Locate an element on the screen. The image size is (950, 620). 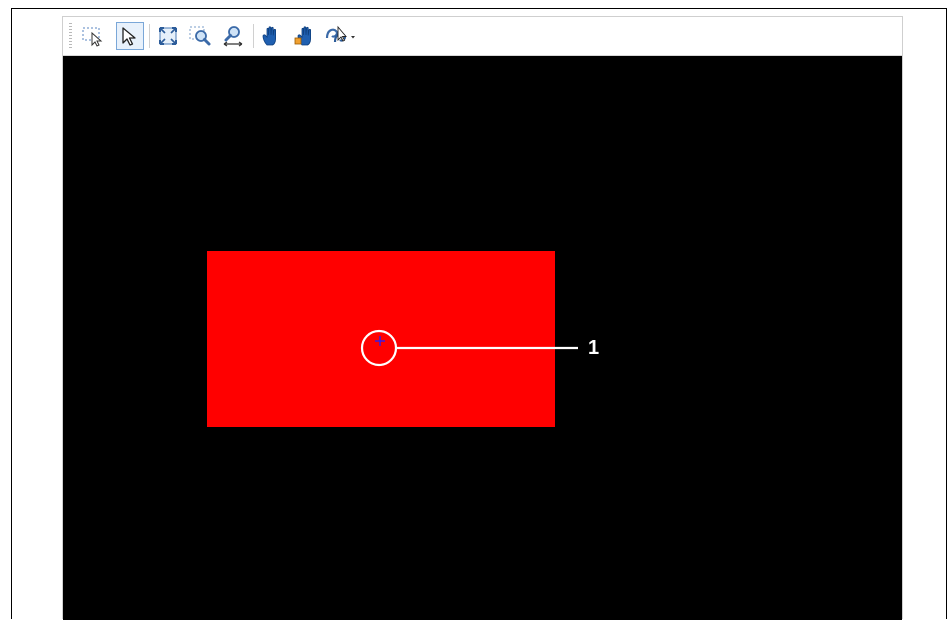
pan-hand-button is located at coordinates (272, 36).